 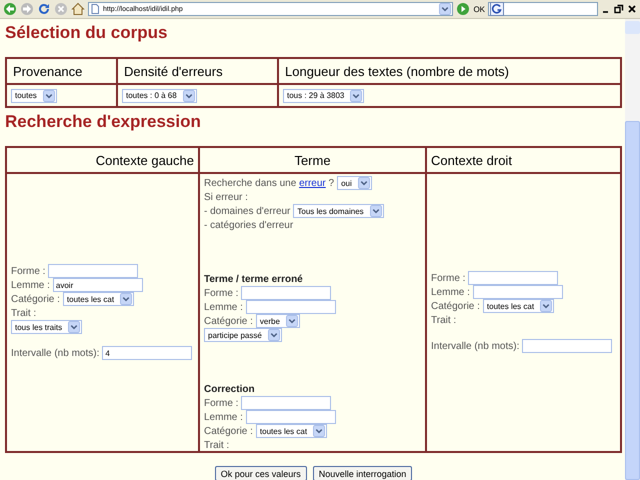 I want to click on form-button: Ok pour ces valeurs, so click(x=260, y=473).